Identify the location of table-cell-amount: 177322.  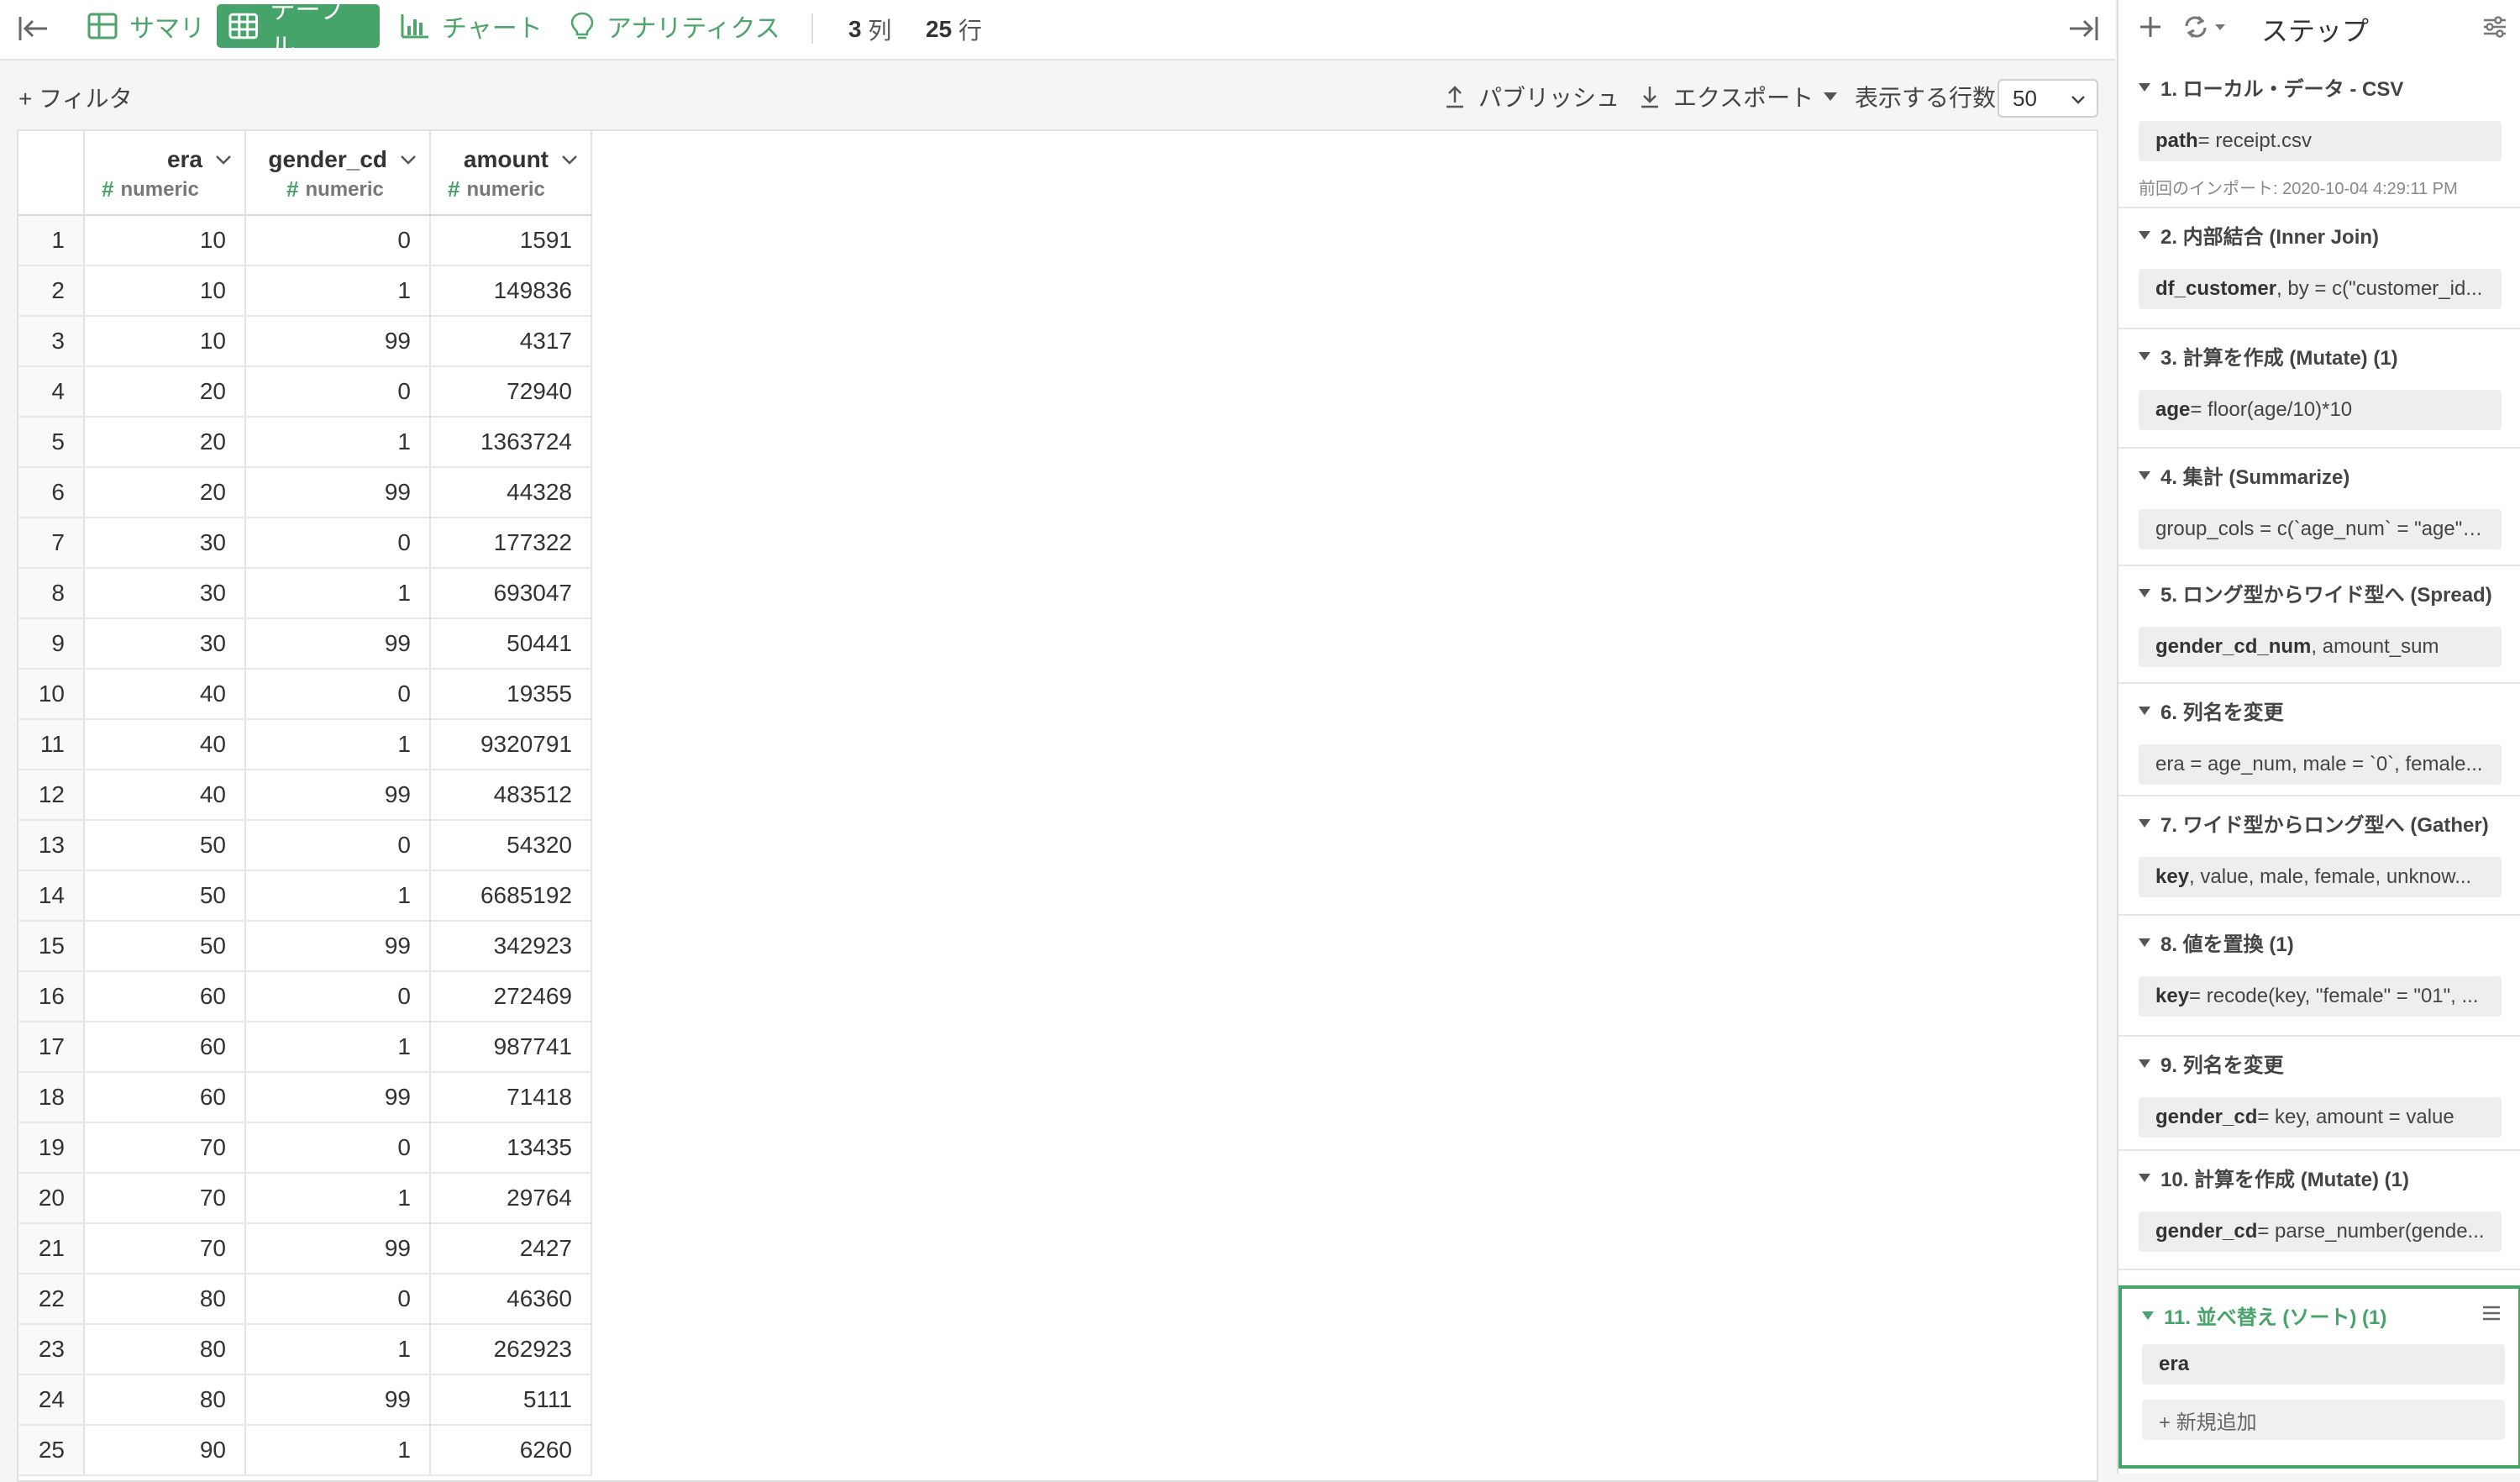
(511, 543).